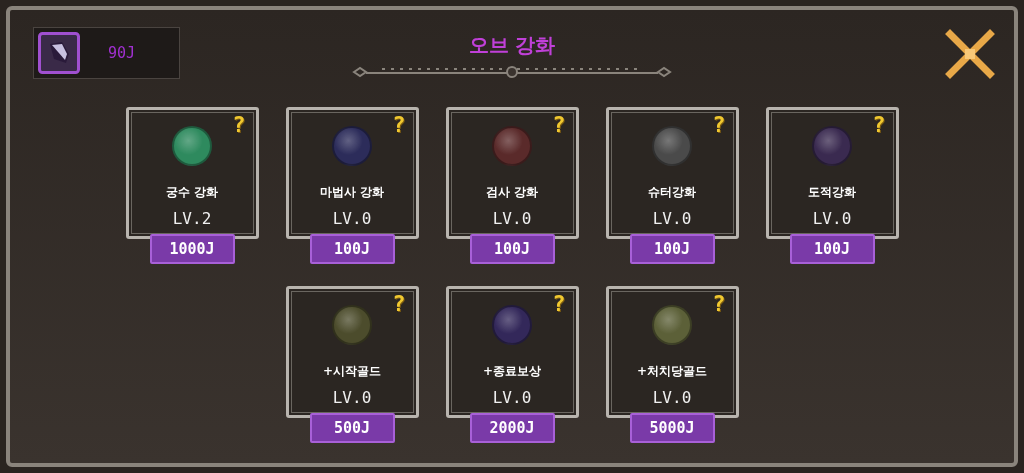  What do you see at coordinates (352, 192) in the screenshot?
I see `upgrade-name: 마법사 강화` at bounding box center [352, 192].